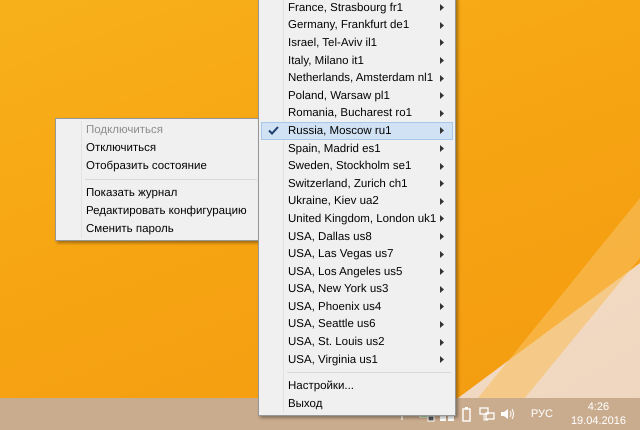 This screenshot has width=640, height=430. I want to click on server-menu-item: USA, Las Vegas us7, so click(357, 254).